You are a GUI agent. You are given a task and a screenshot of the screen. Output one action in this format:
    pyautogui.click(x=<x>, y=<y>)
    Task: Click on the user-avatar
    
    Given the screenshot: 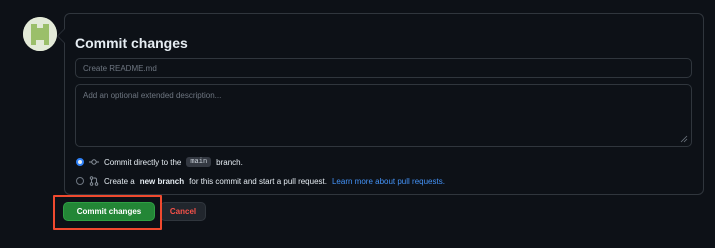 What is the action you would take?
    pyautogui.click(x=40, y=34)
    